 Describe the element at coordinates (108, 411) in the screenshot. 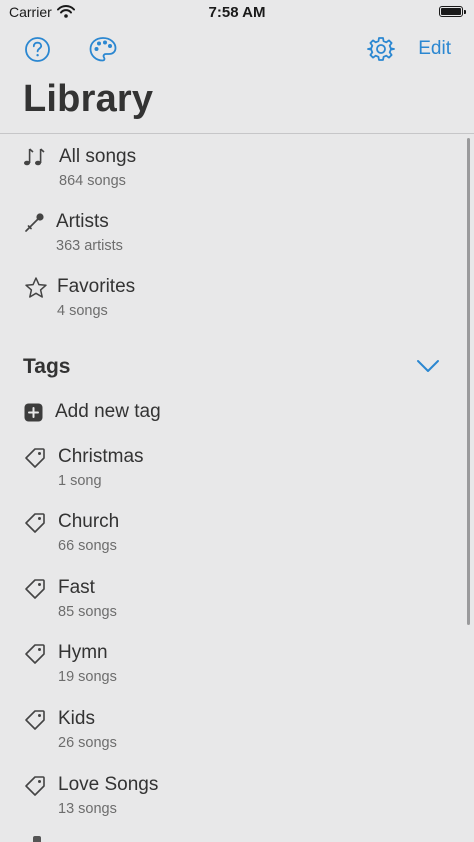

I see `add-tag-label: Add new tag` at that location.